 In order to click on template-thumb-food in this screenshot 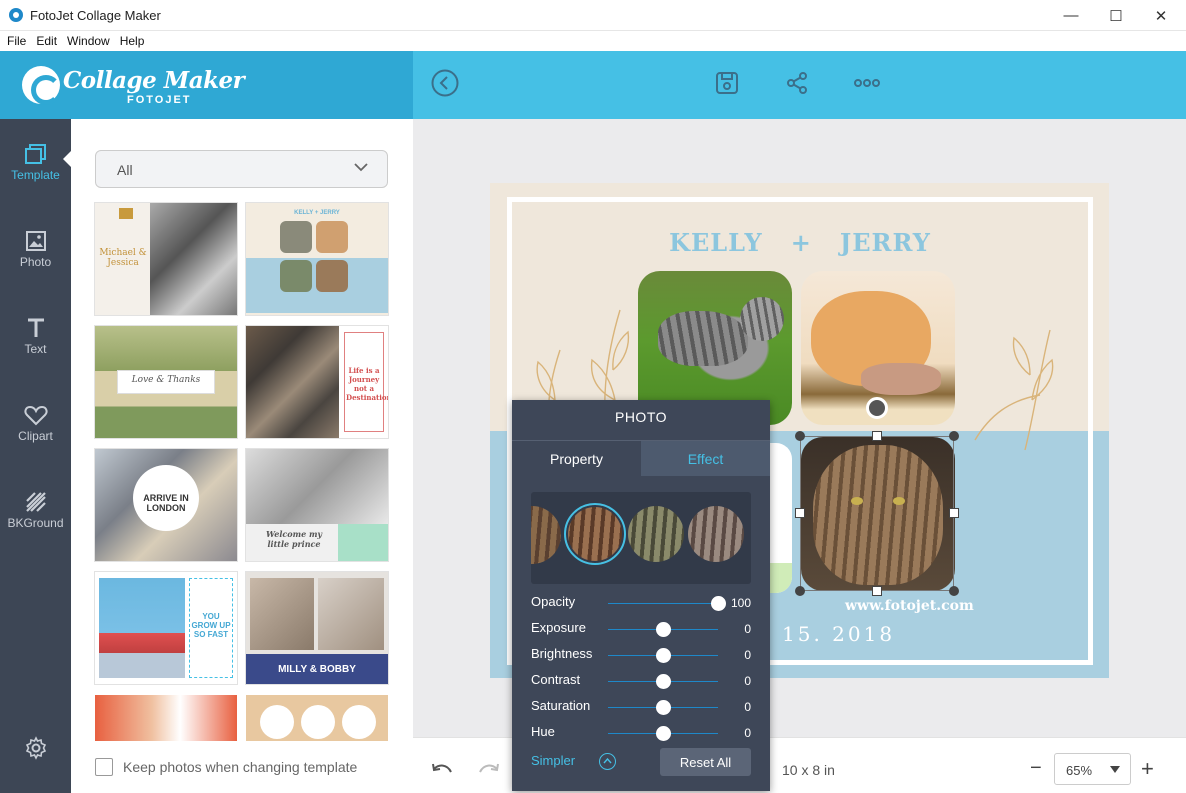, I will do `click(166, 718)`.